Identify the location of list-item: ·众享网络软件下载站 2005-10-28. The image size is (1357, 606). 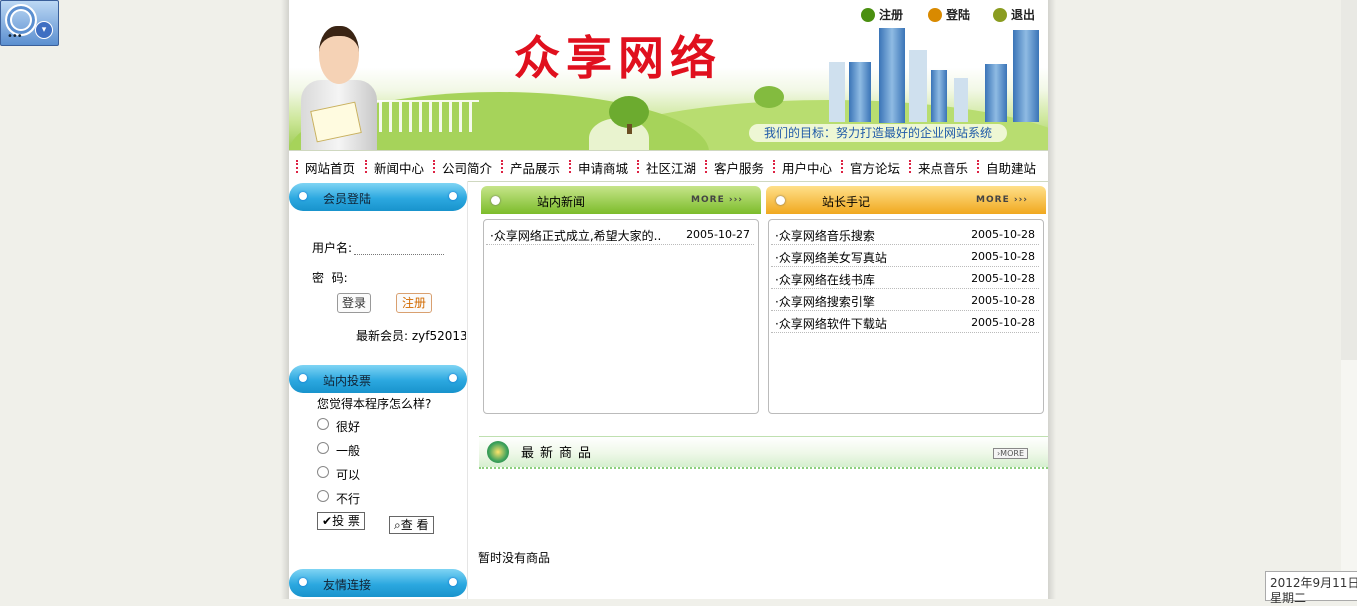
(905, 322).